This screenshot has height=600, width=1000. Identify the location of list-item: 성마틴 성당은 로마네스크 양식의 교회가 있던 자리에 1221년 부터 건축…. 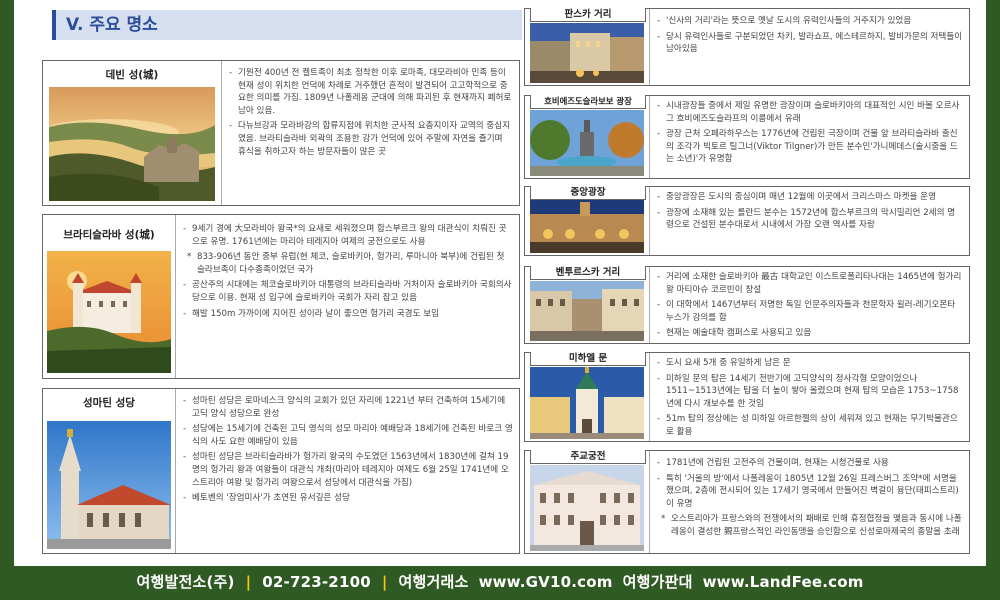
(348, 407).